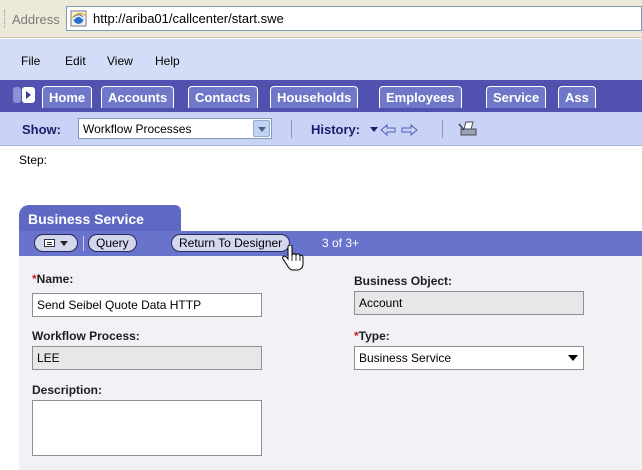  What do you see at coordinates (516, 97) in the screenshot?
I see `tab-service: Service` at bounding box center [516, 97].